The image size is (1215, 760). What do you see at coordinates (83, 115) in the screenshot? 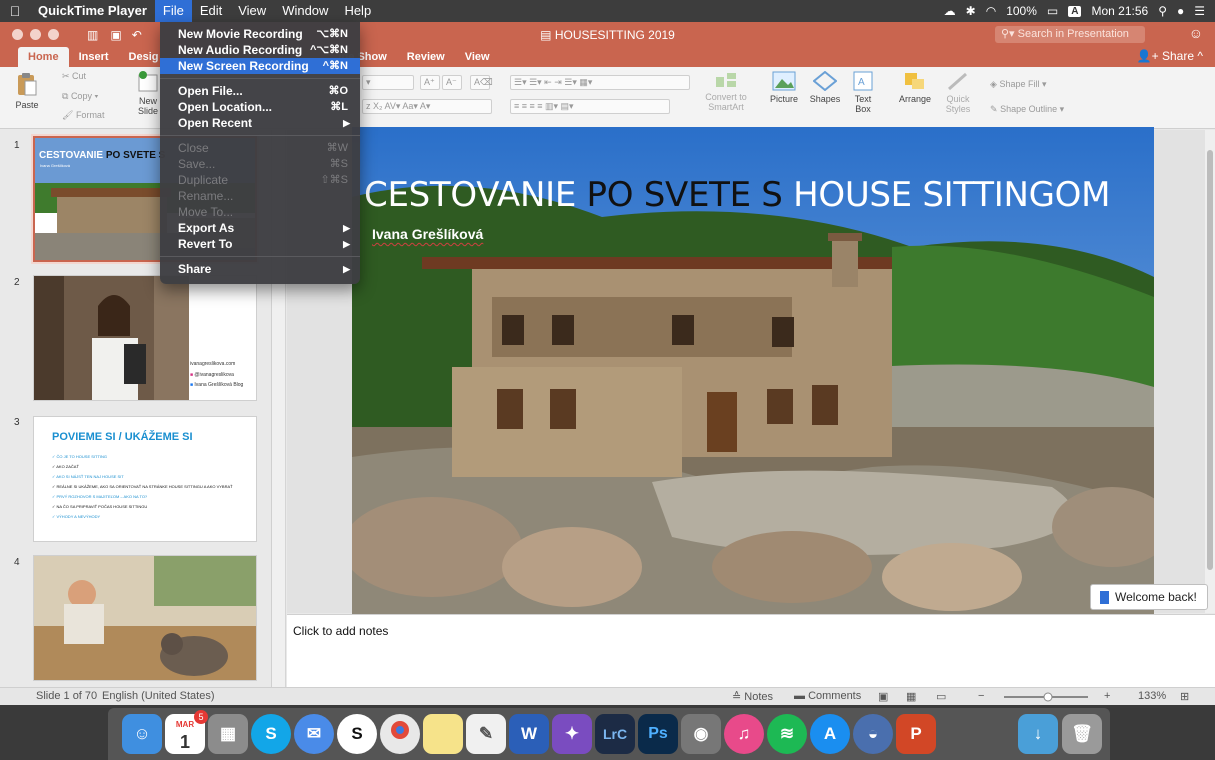
I see `format-painter-button: 🖌 Format` at bounding box center [83, 115].